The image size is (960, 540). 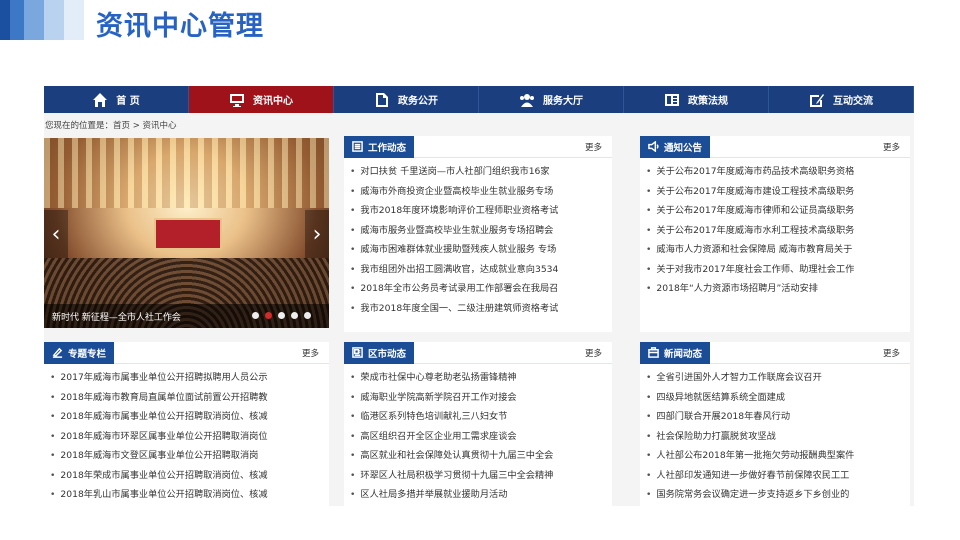 I want to click on photo-slideshow: ‹ › 新时代 新征程—全市人社工作会, so click(x=186, y=233).